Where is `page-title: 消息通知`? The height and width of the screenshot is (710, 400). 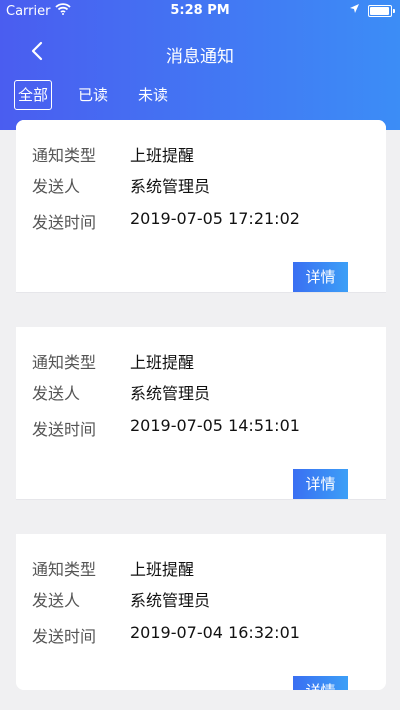 page-title: 消息通知 is located at coordinates (200, 57).